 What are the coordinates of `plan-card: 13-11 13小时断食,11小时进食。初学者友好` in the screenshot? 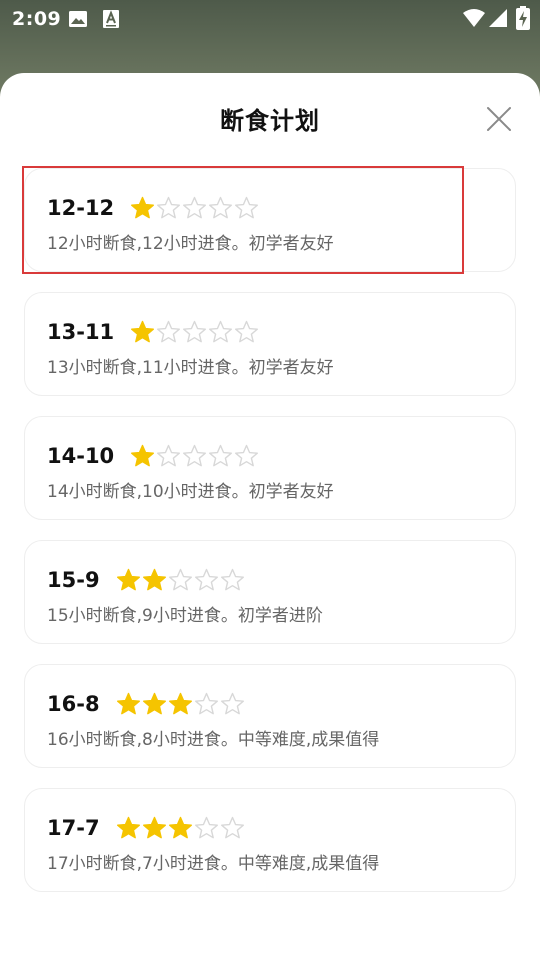 It's located at (270, 344).